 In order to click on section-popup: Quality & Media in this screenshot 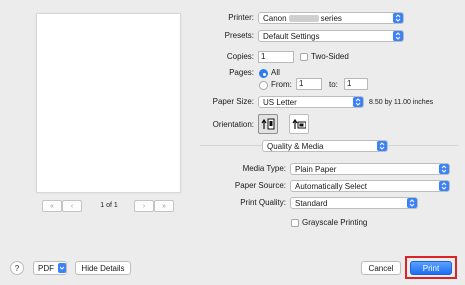, I will do `click(325, 146)`.